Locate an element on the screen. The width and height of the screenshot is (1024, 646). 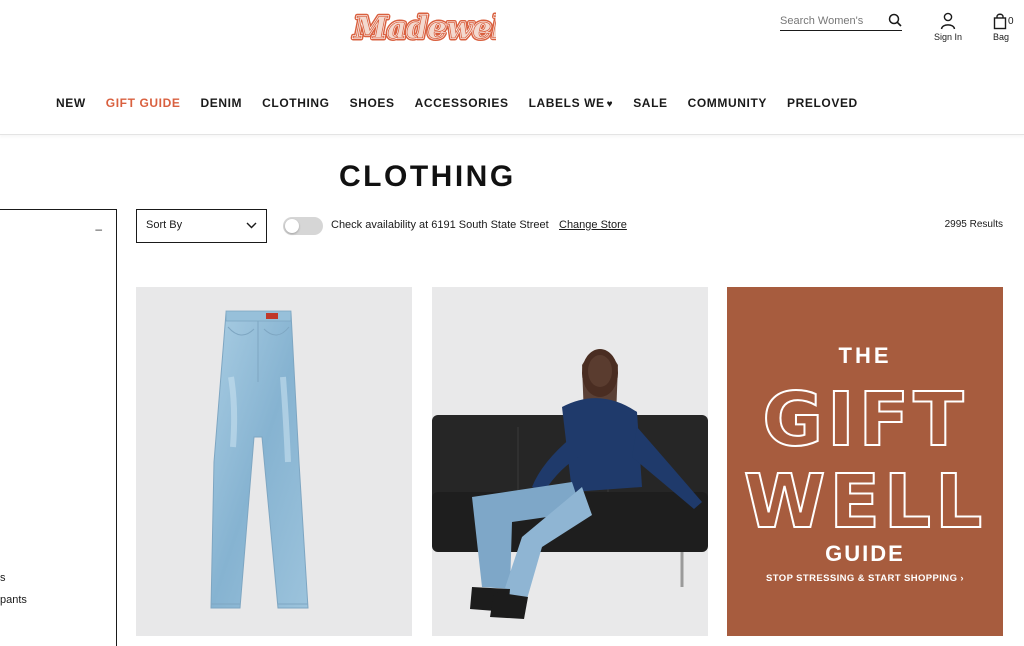
model-image is located at coordinates (570, 461).